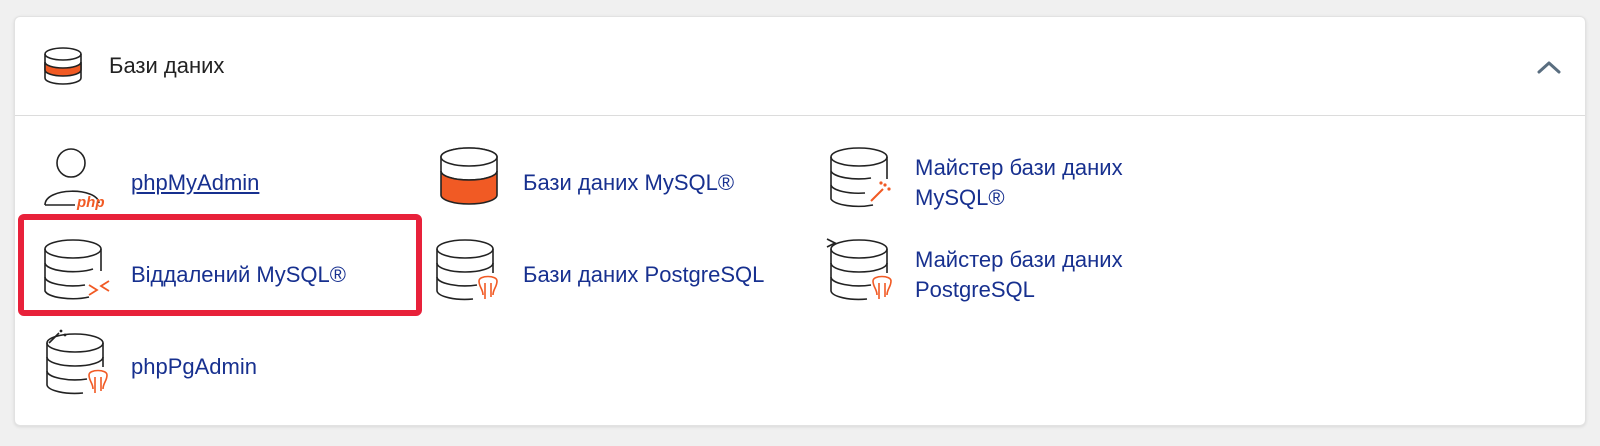 Image resolution: width=1600 pixels, height=446 pixels. I want to click on item-phpmyadmin: php phpMyAdmin, so click(211, 183).